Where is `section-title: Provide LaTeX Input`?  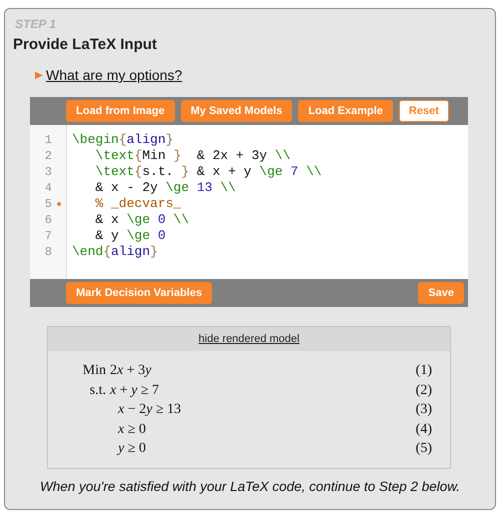 section-title: Provide LaTeX Input is located at coordinates (85, 45).